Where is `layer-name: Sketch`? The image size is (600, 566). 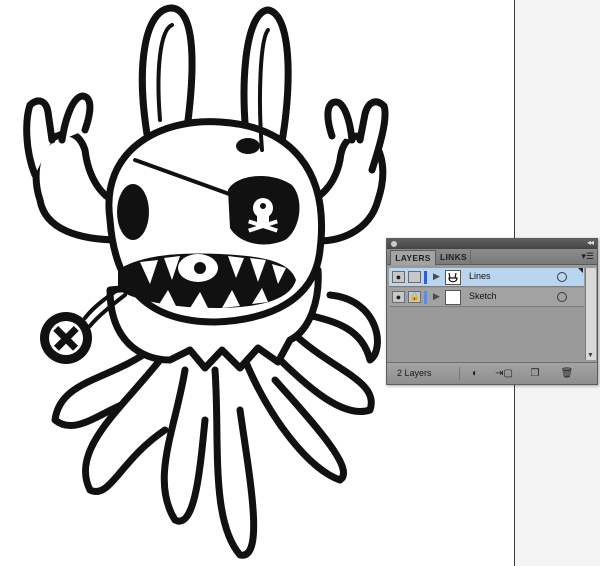 layer-name: Sketch is located at coordinates (483, 296).